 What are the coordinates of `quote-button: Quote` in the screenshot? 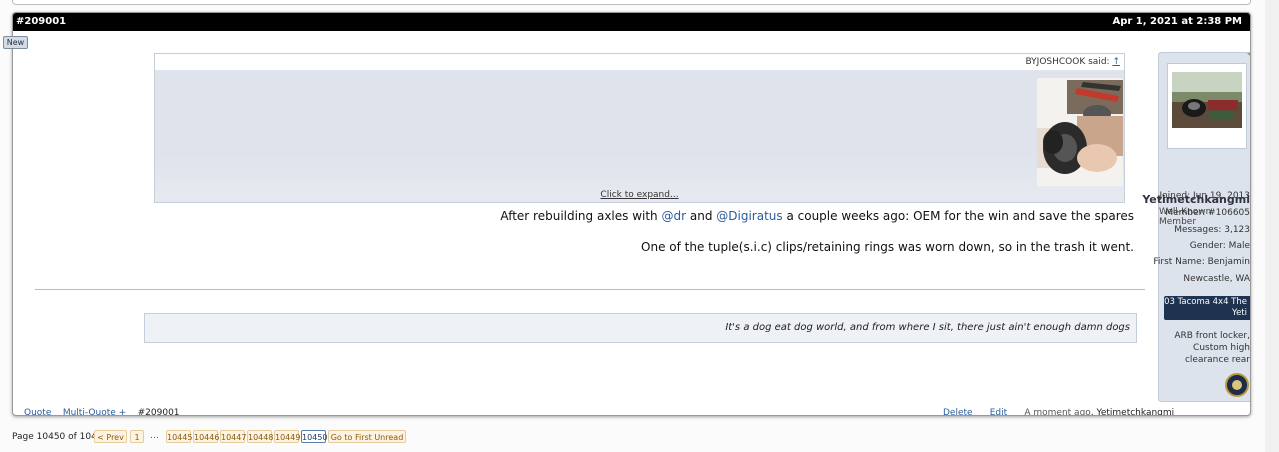 It's located at (37, 411).